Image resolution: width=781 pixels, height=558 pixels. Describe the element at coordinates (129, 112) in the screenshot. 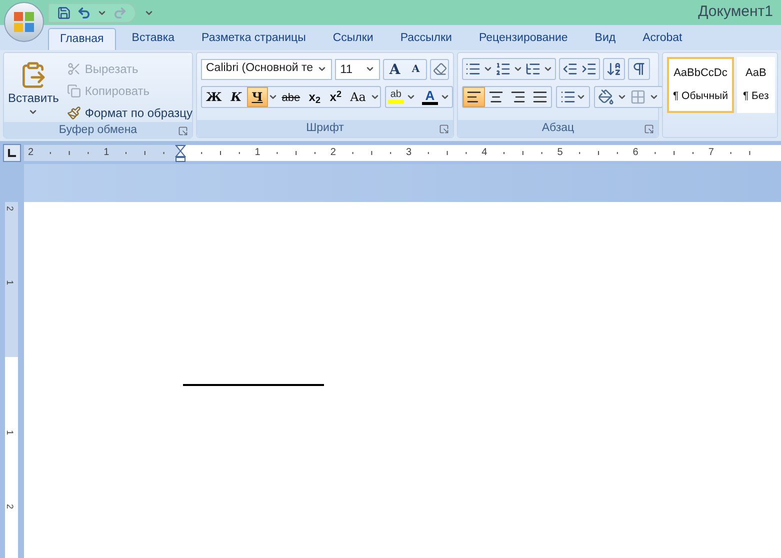

I see `clipboard-command: Формат по образцу` at that location.